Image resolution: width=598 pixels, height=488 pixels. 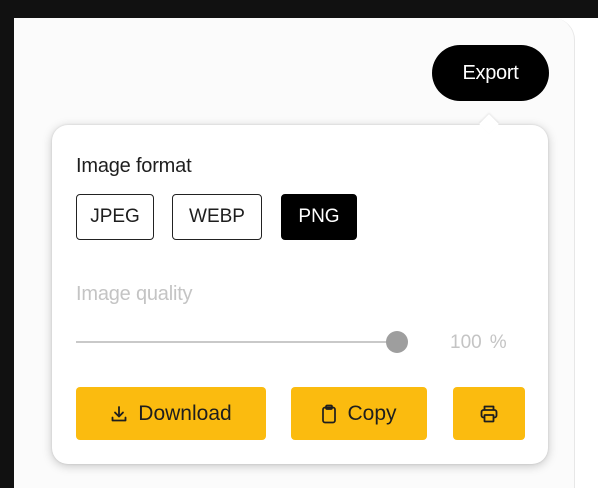 I want to click on format-png-chip: PNG, so click(x=319, y=217).